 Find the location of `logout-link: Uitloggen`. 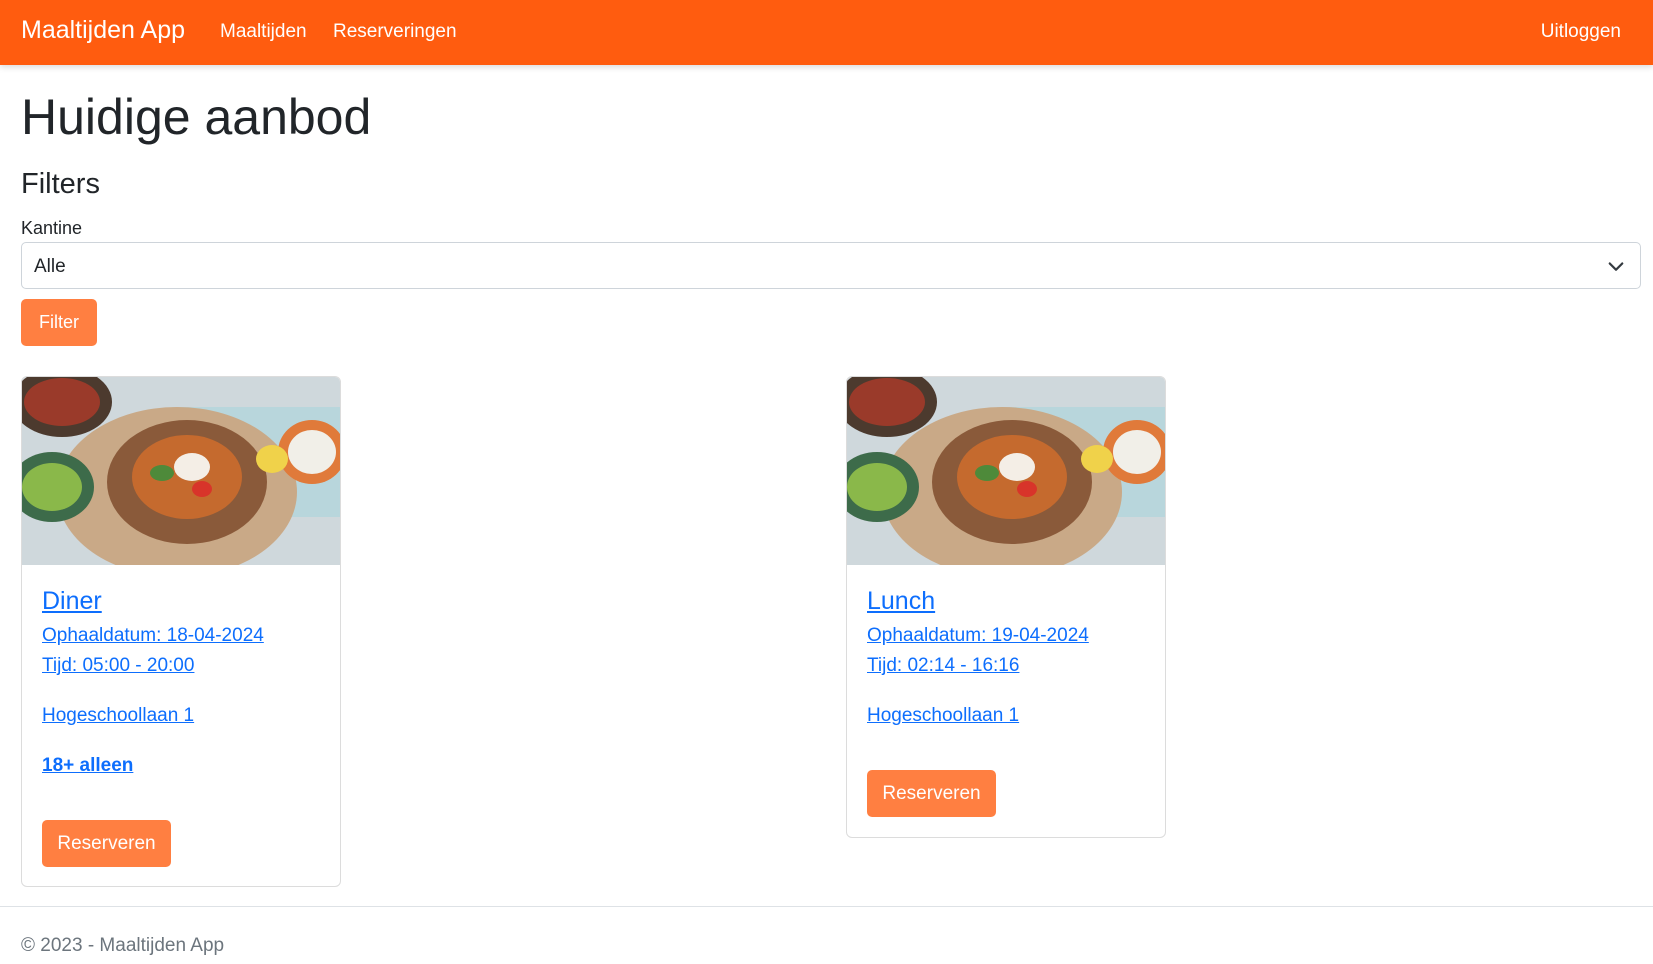

logout-link: Uitloggen is located at coordinates (1581, 32).